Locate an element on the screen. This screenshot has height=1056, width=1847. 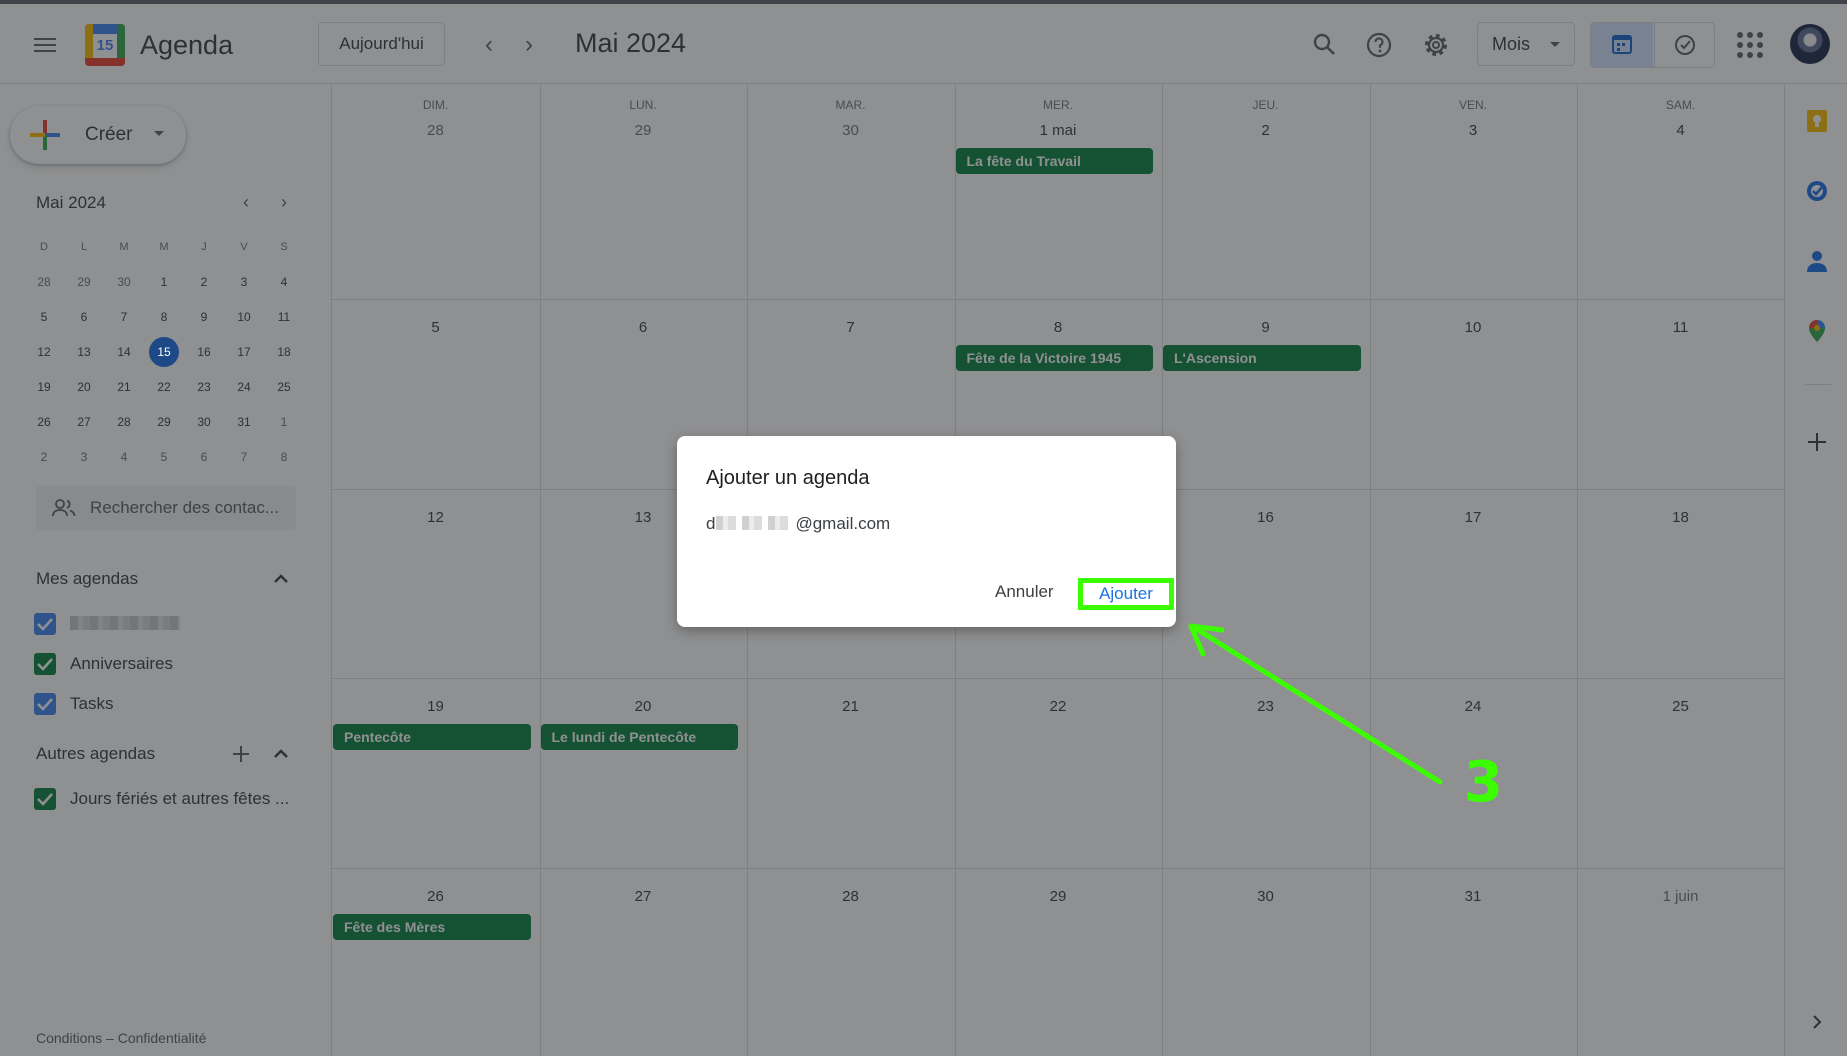
cancel-button: Annuler is located at coordinates (1024, 592).